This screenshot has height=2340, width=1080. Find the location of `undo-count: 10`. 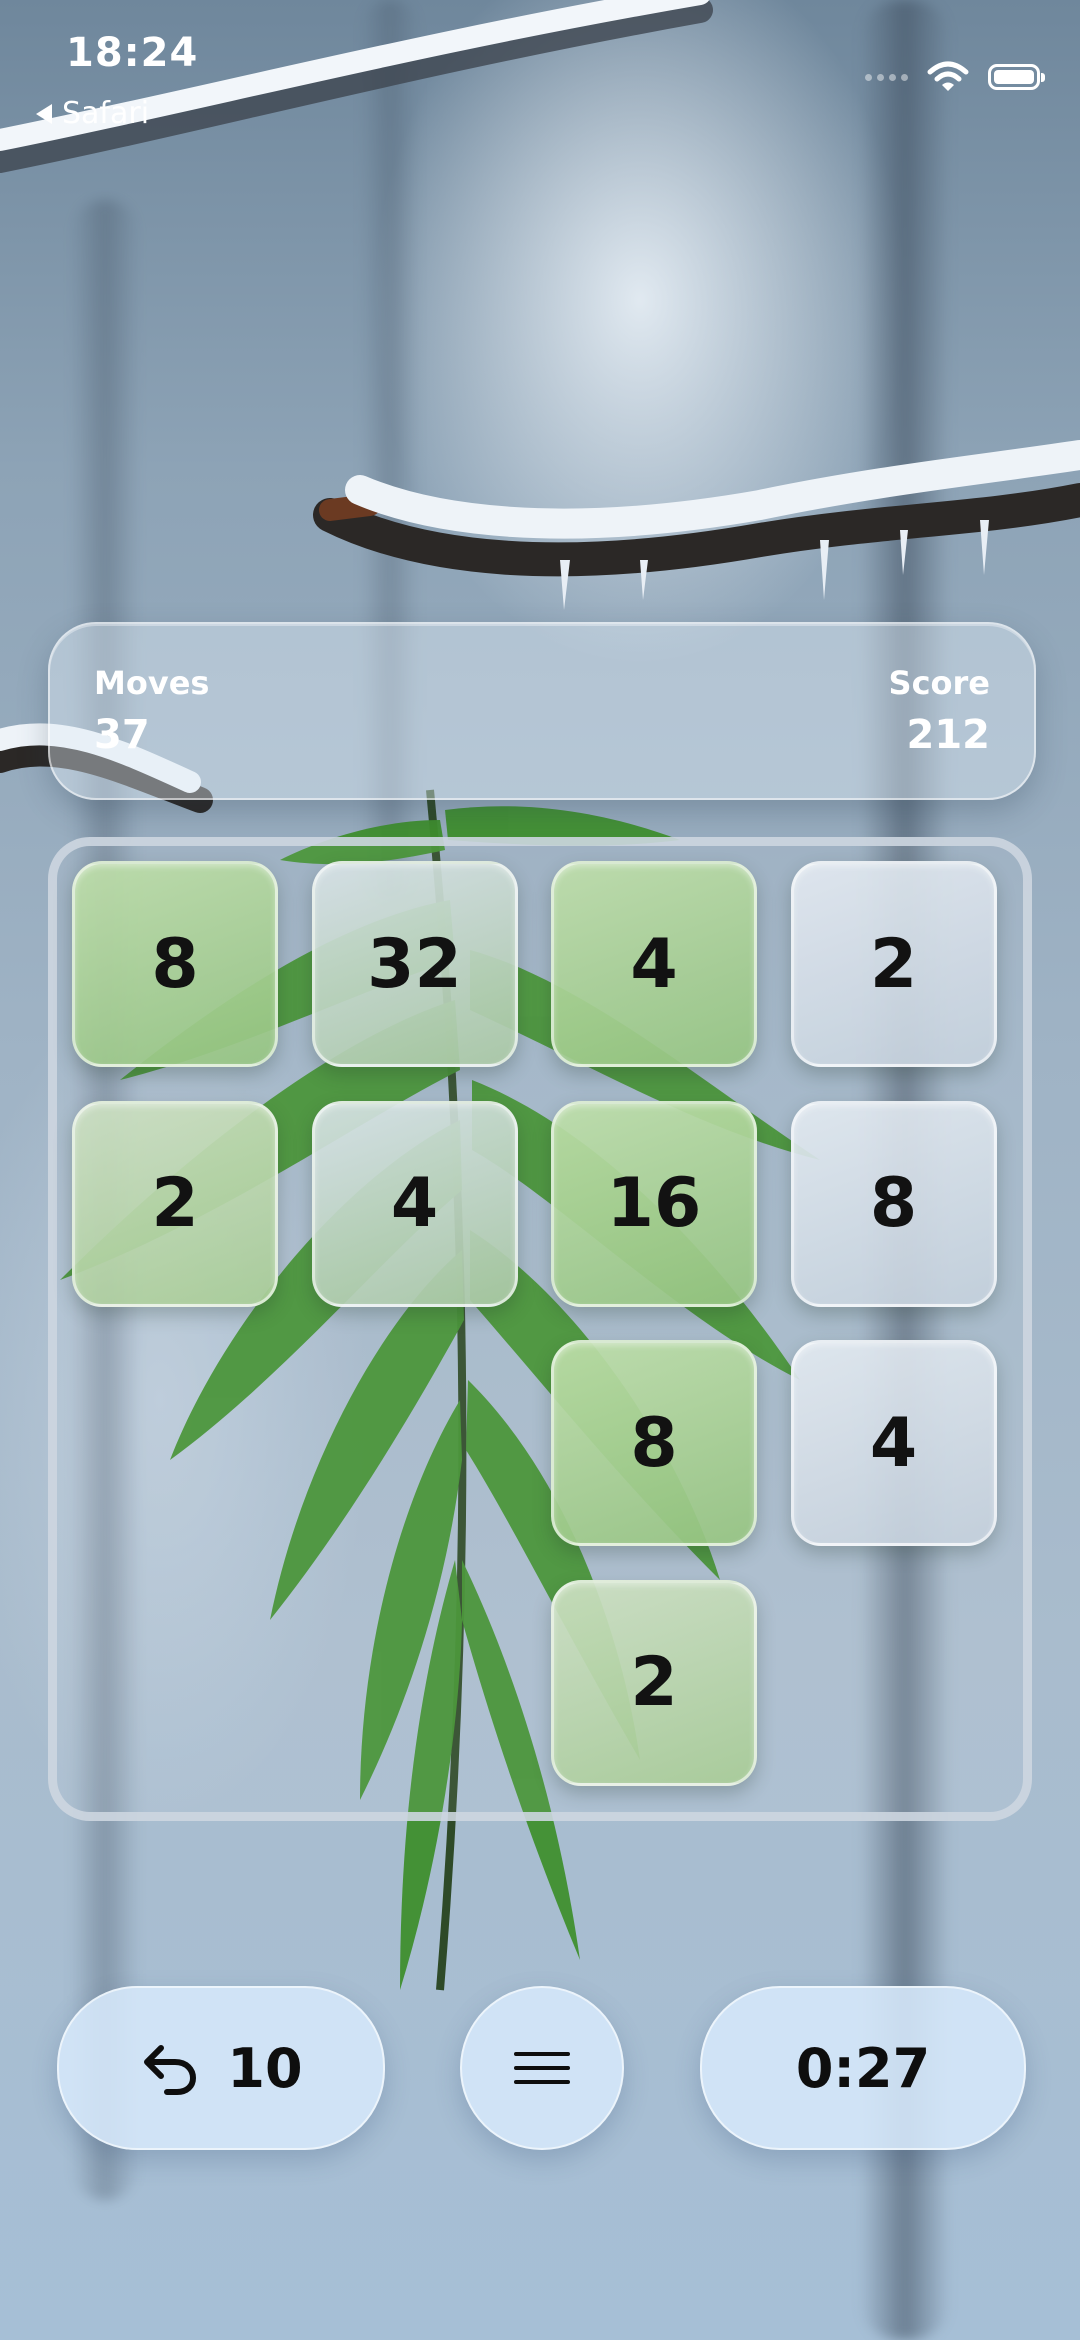

undo-count: 10 is located at coordinates (265, 2068).